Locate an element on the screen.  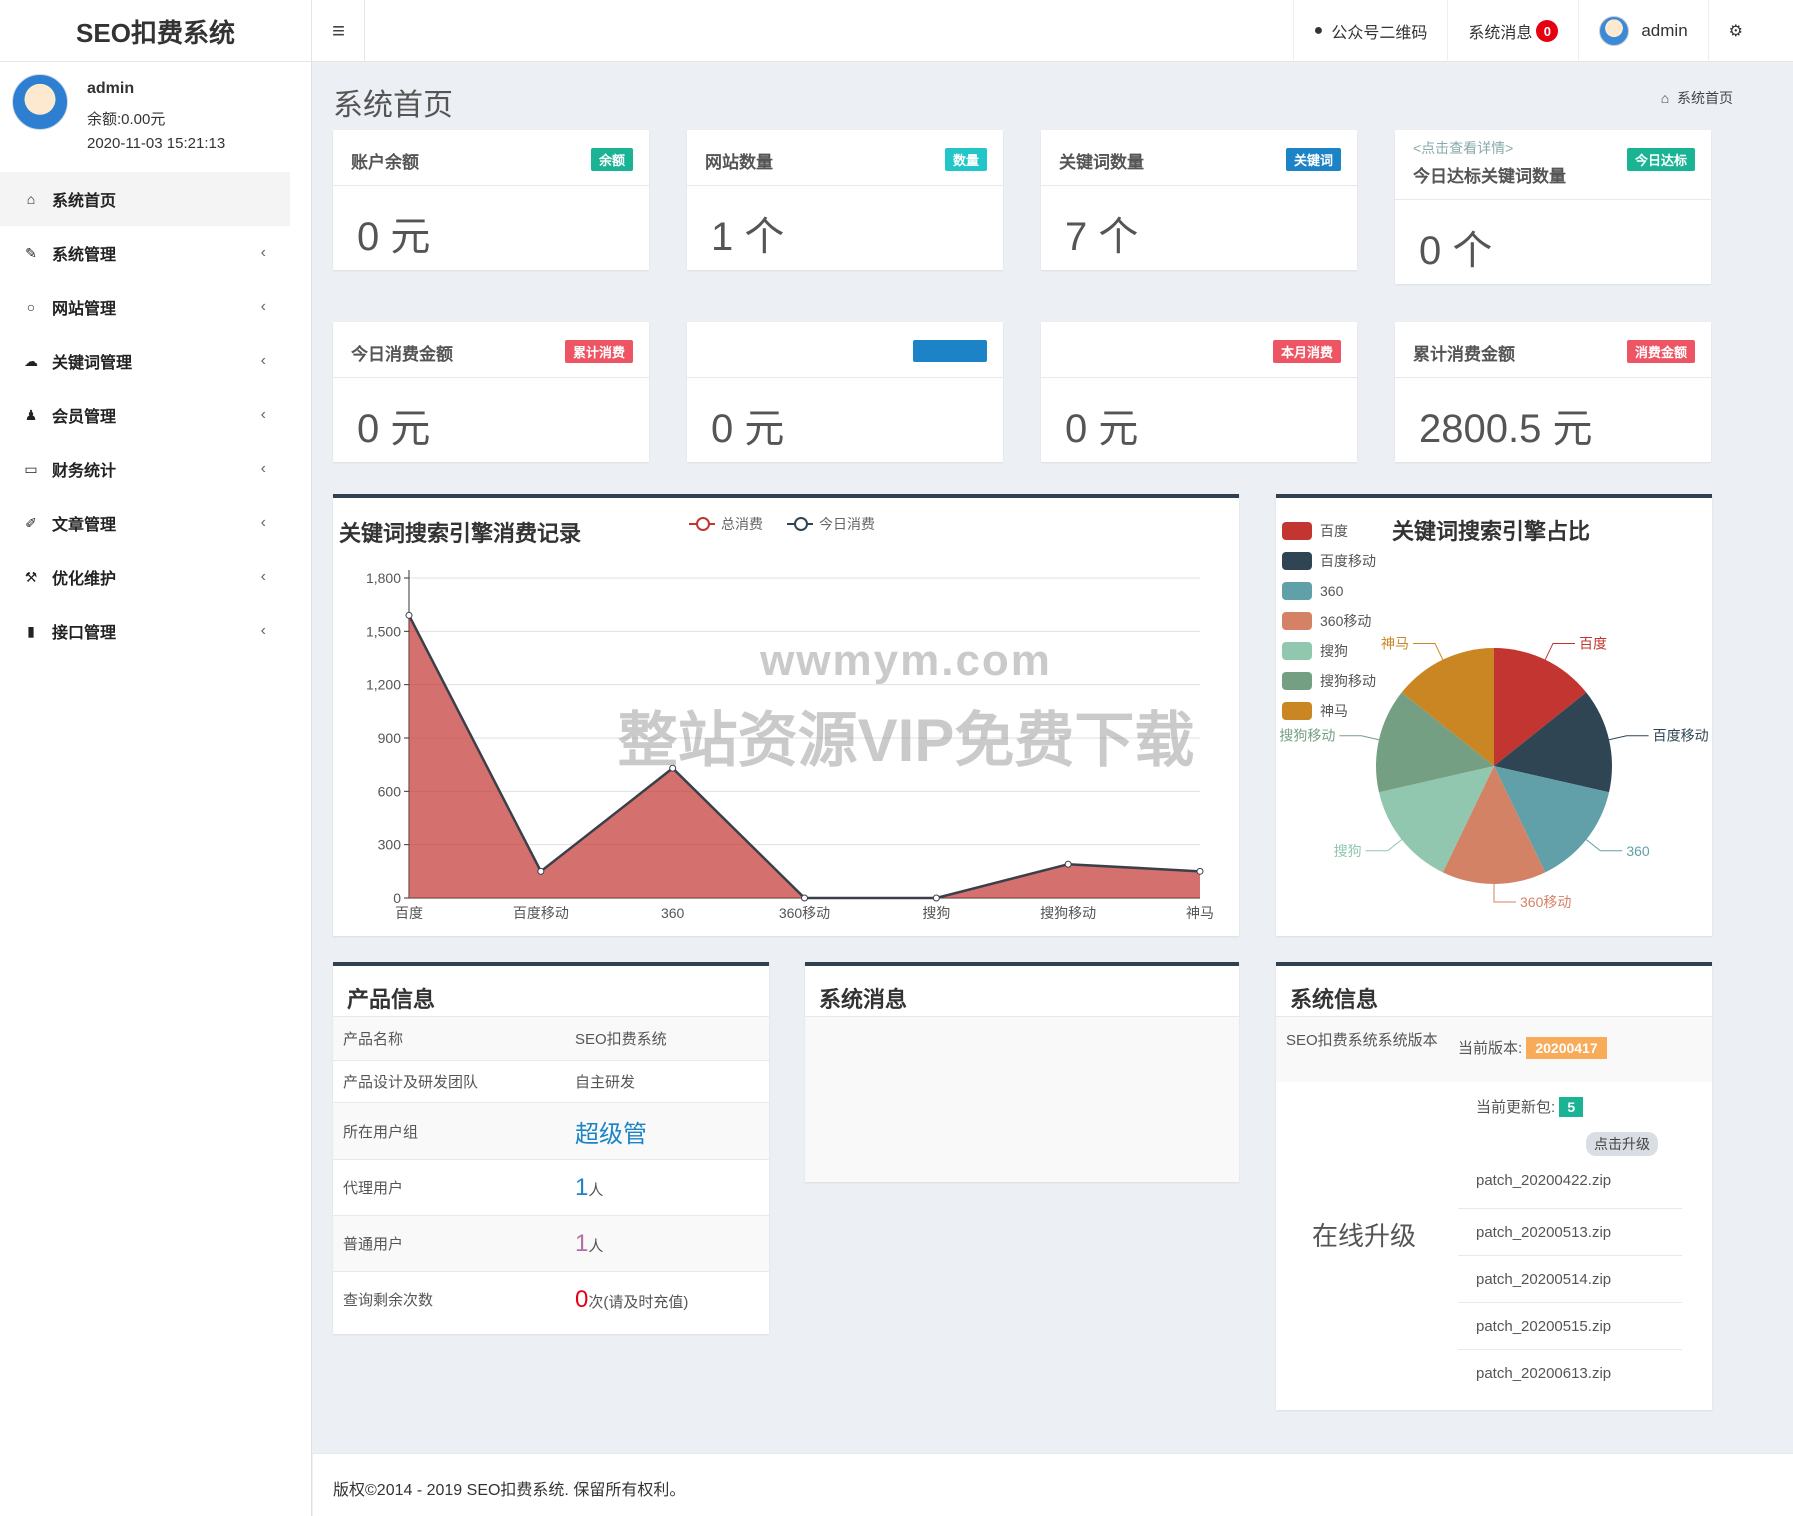
status-badge: 累计消费 is located at coordinates (598, 351).